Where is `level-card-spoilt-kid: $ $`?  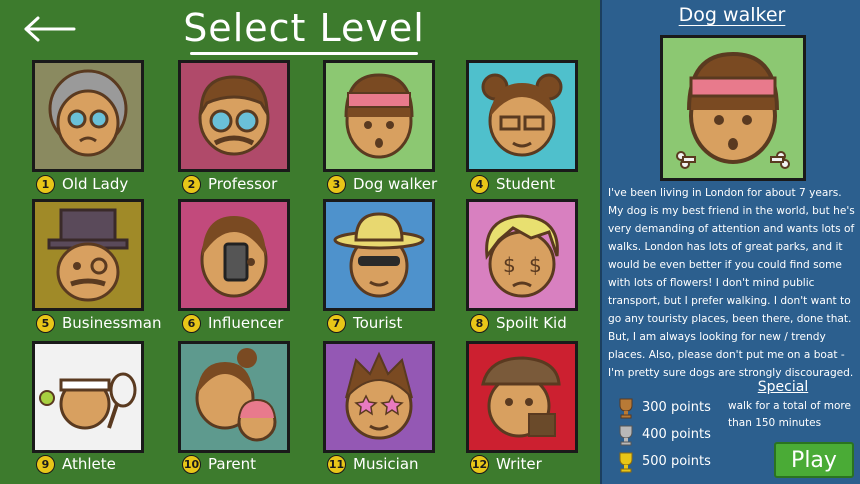 level-card-spoilt-kid: $ $ is located at coordinates (522, 255).